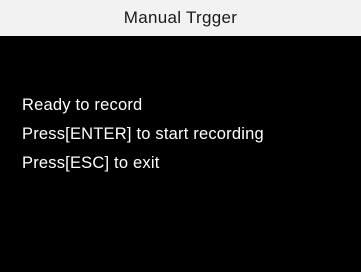 The height and width of the screenshot is (272, 361). I want to click on esc-hint-message: Press[ESC] to exit, so click(91, 163).